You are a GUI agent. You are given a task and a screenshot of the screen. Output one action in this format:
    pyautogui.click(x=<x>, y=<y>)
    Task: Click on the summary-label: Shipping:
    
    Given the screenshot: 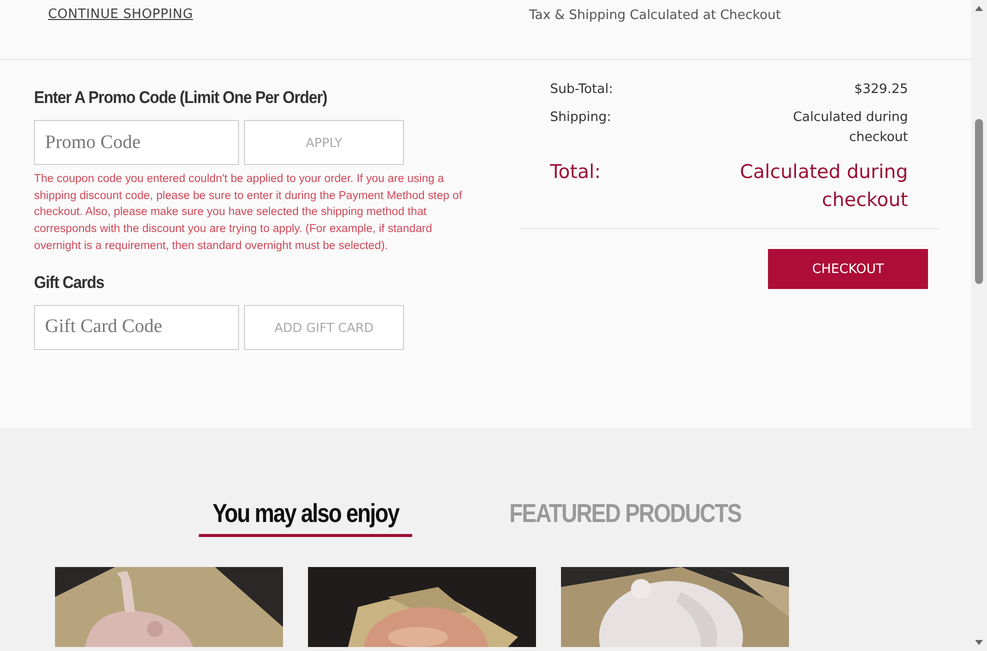 What is the action you would take?
    pyautogui.click(x=581, y=118)
    